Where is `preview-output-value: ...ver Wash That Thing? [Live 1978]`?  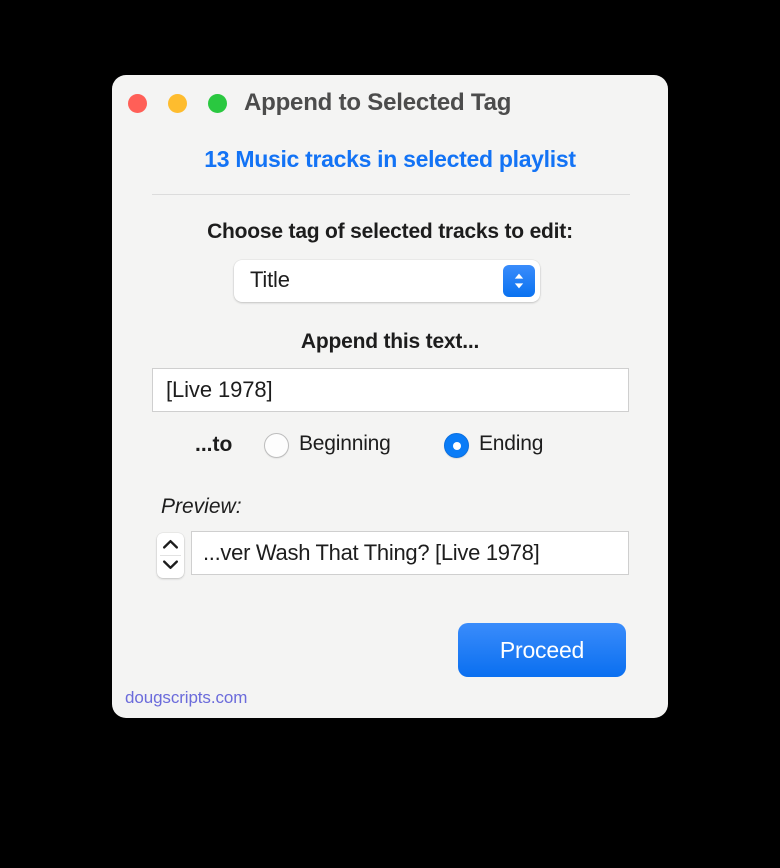
preview-output-value: ...ver Wash That Thing? [Live 1978] is located at coordinates (371, 552).